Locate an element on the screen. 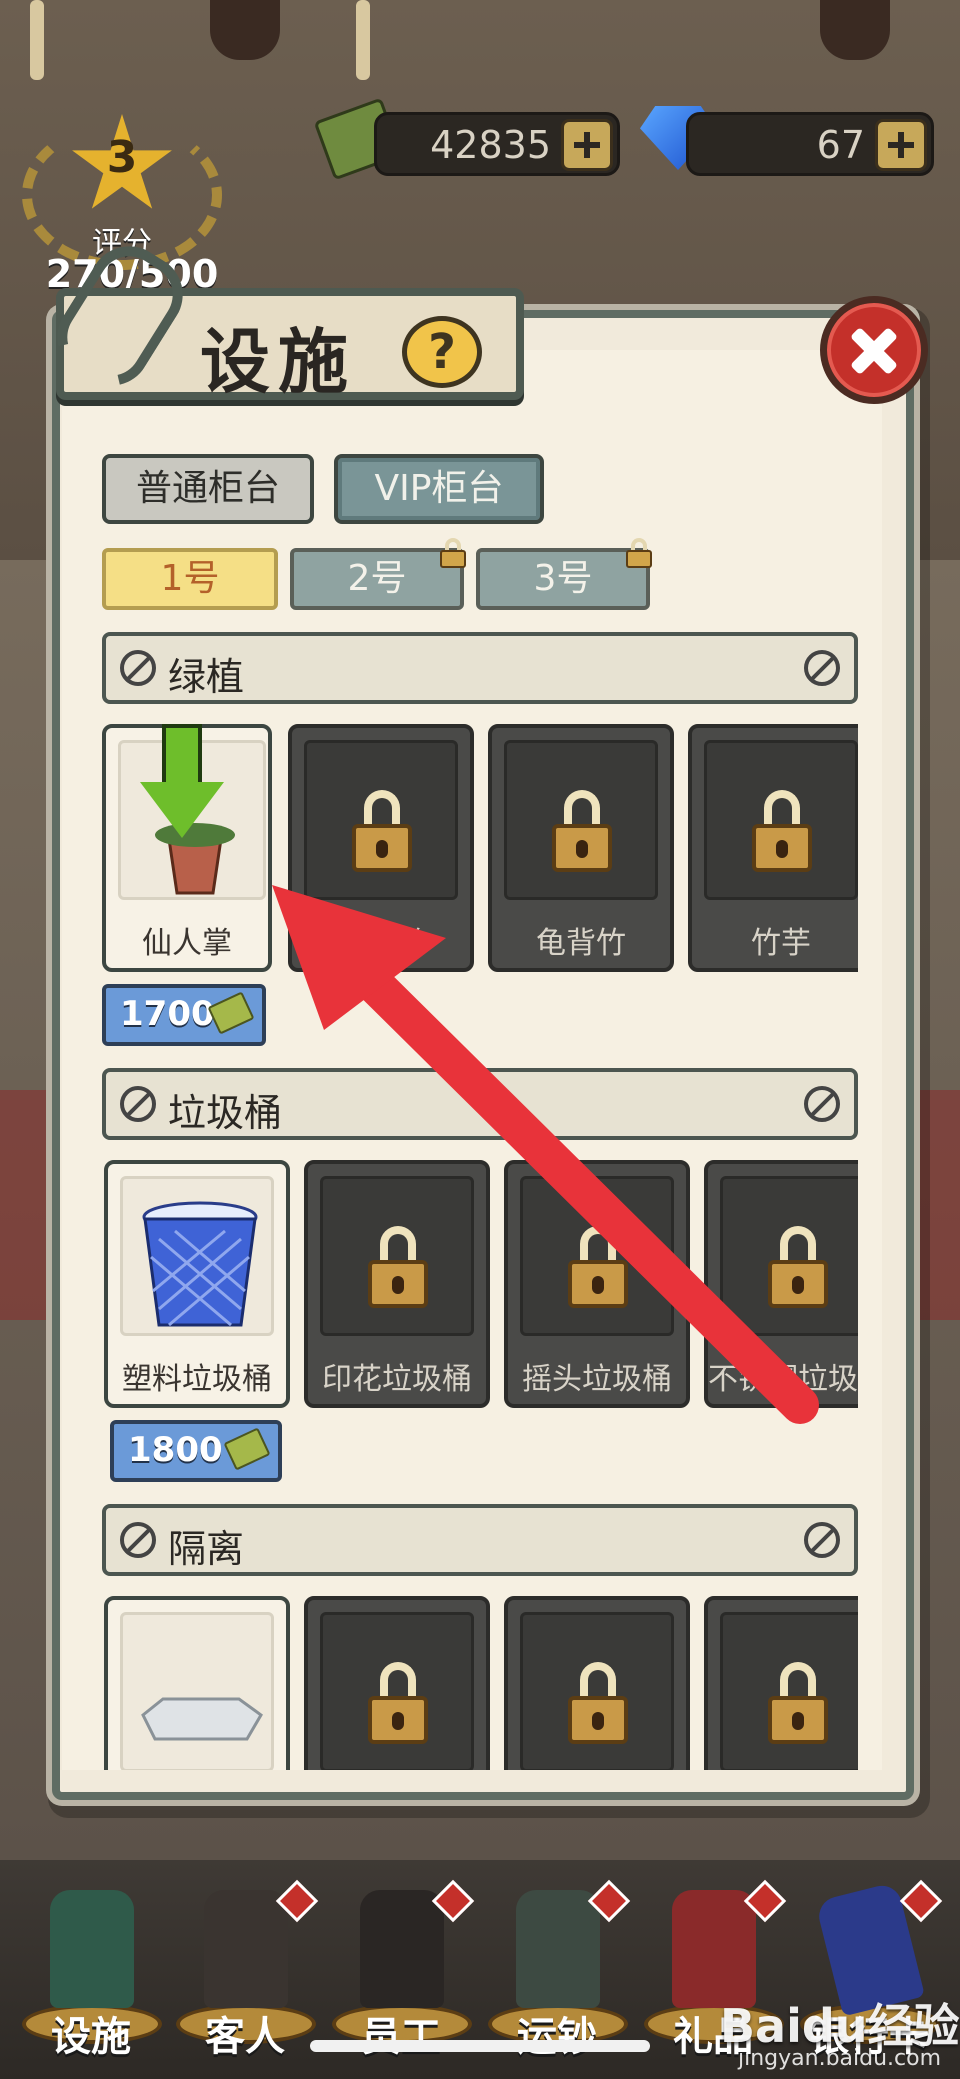 The width and height of the screenshot is (960, 2079). item-card-snake-plant: 虎尾兰 is located at coordinates (381, 848).